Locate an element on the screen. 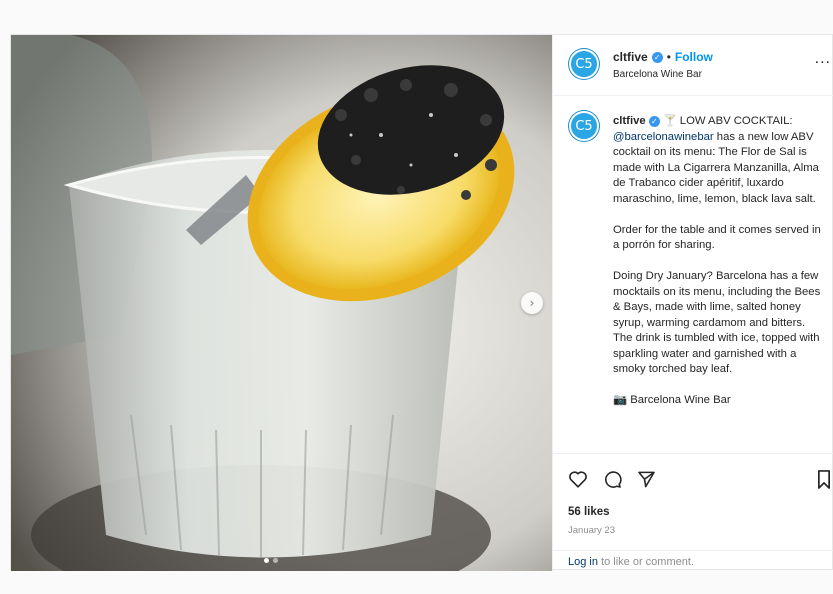 The height and width of the screenshot is (594, 833). caption-username: cltfive is located at coordinates (629, 121).